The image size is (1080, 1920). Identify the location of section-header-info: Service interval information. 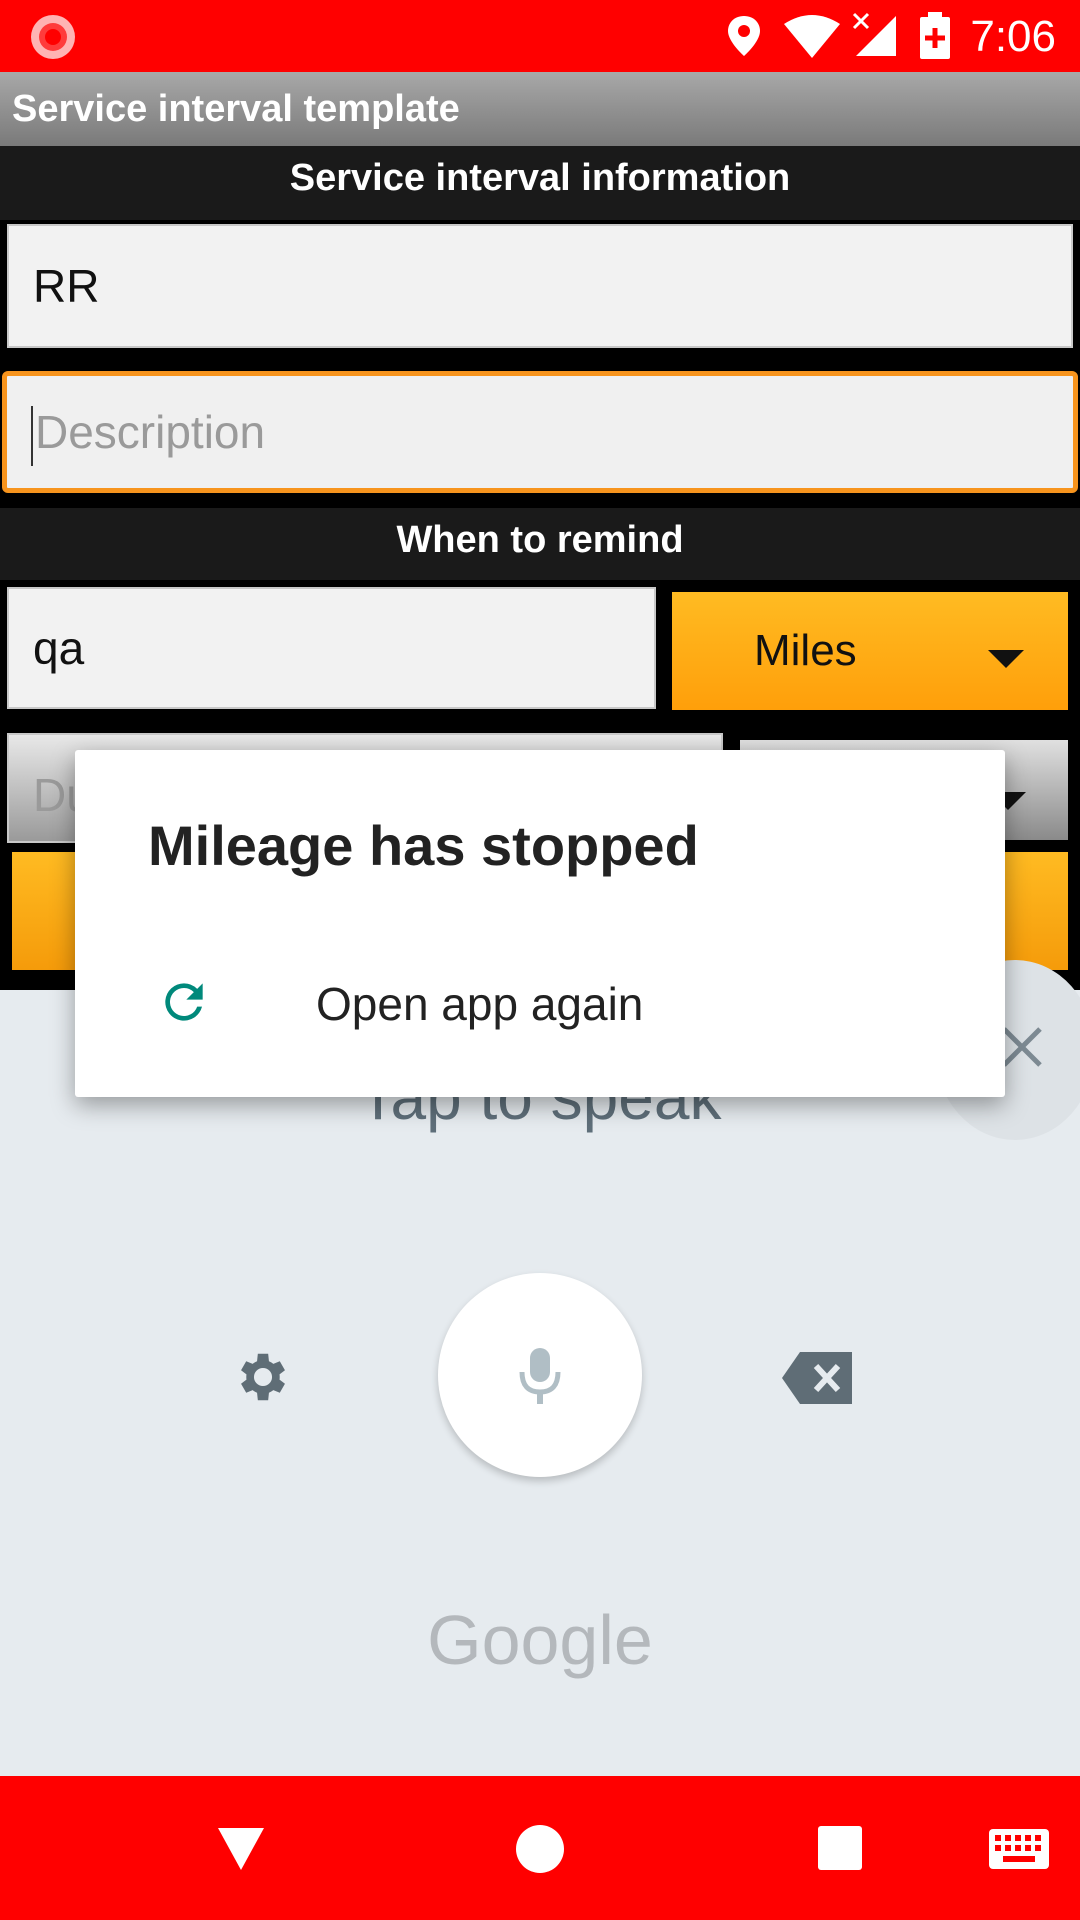
(540, 183).